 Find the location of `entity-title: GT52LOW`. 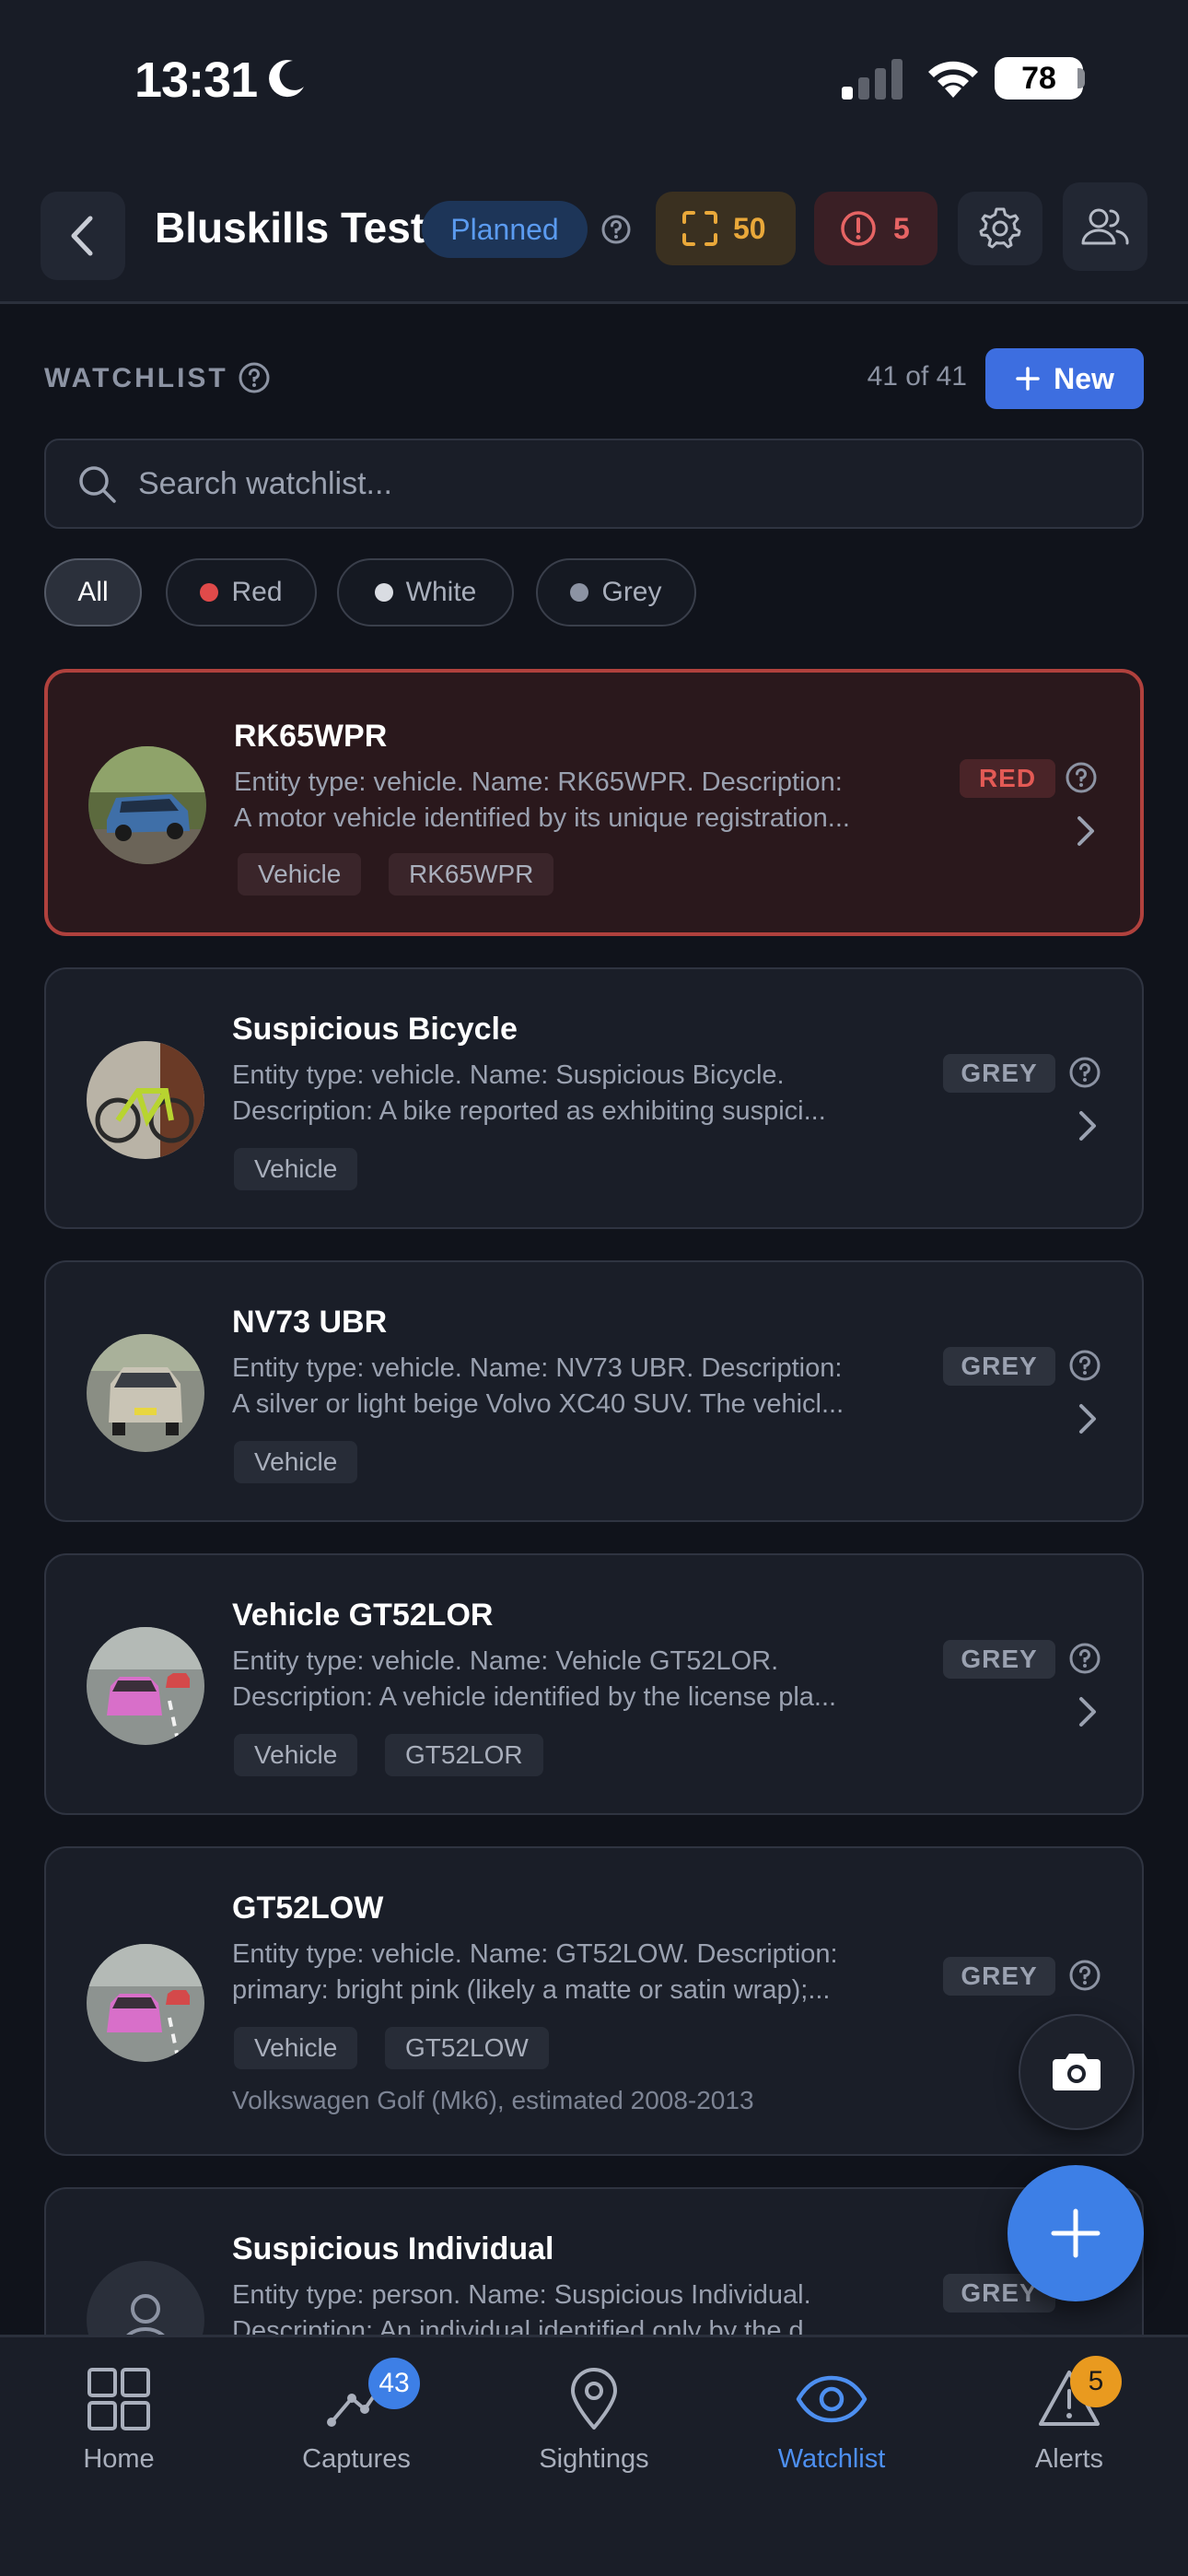

entity-title: GT52LOW is located at coordinates (308, 1908).